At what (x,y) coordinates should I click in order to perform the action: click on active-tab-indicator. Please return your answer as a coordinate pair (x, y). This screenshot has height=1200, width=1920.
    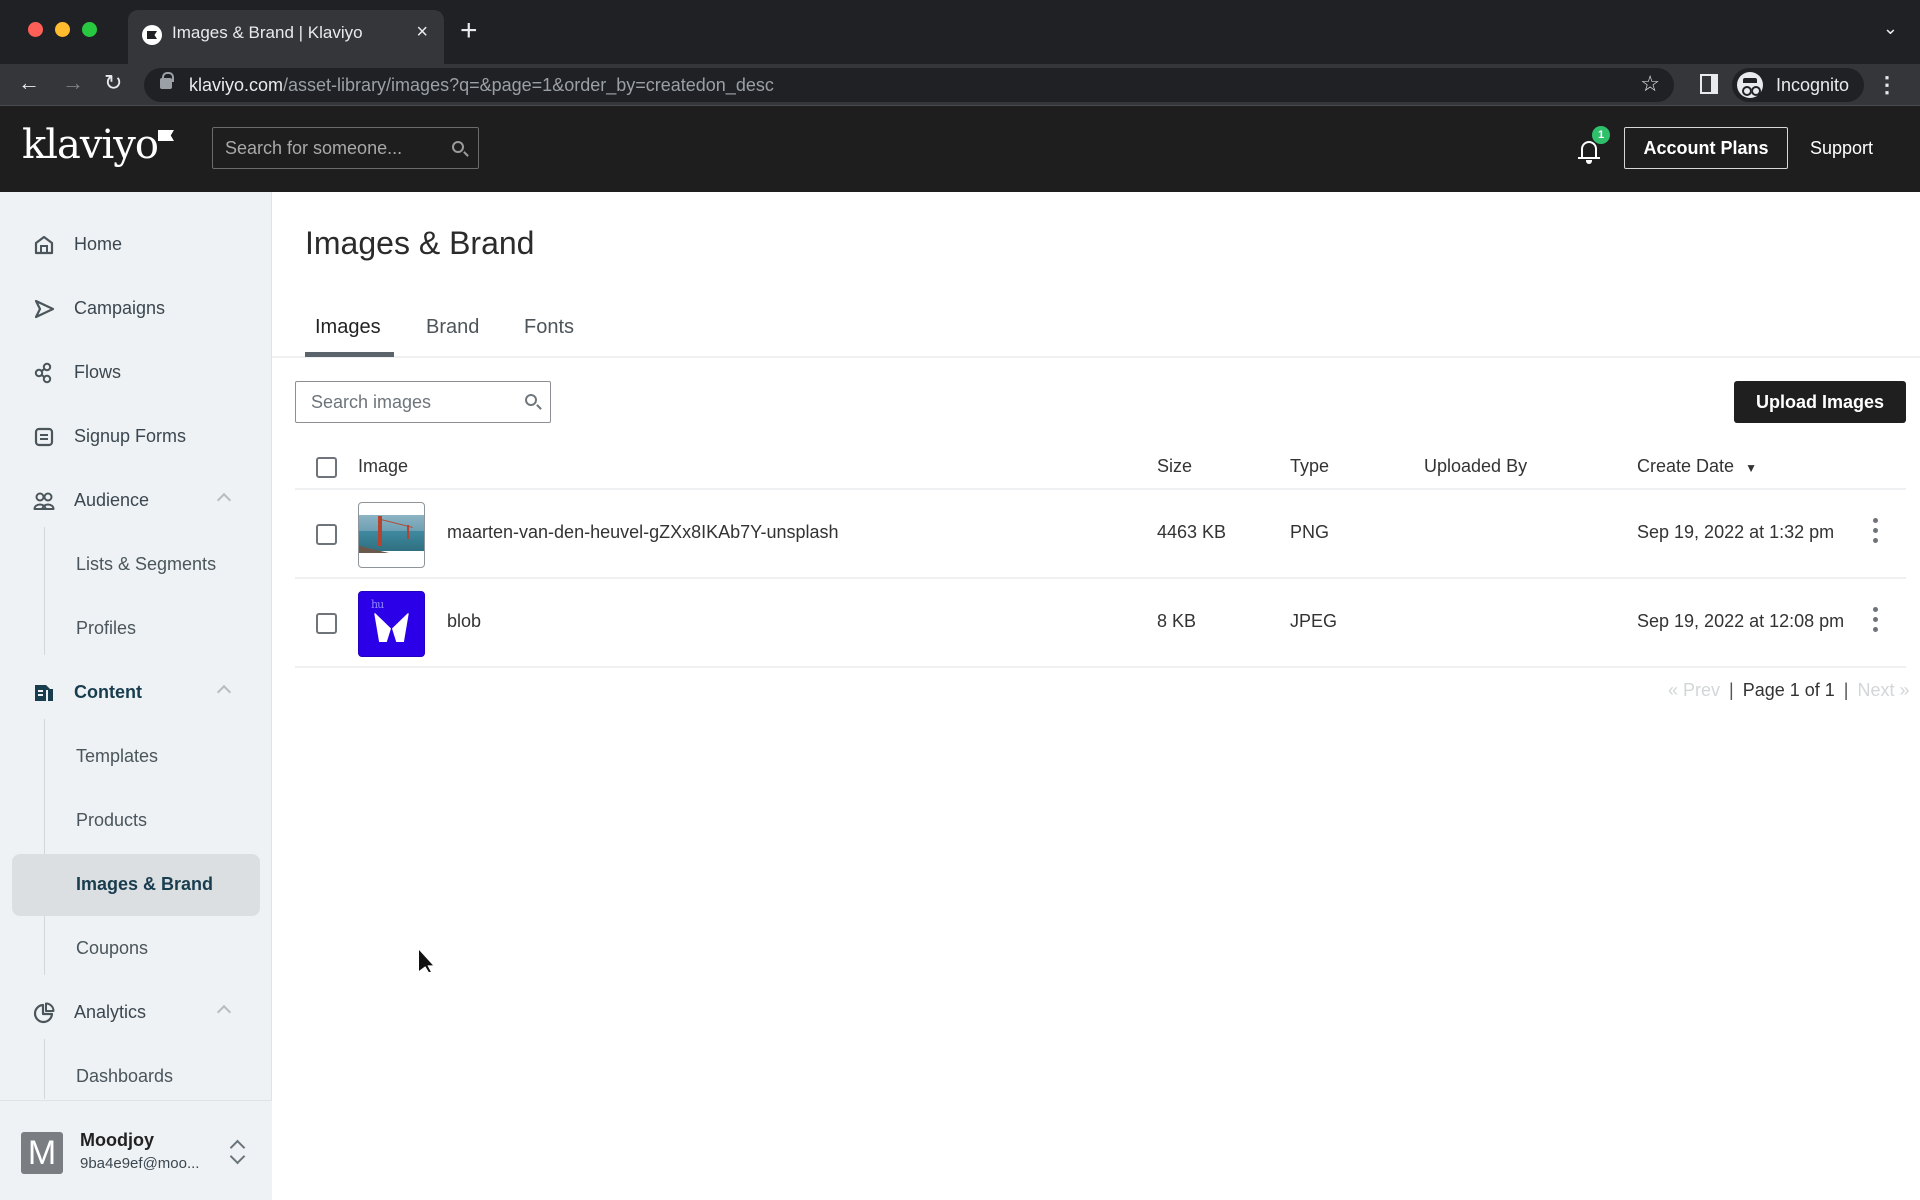
    Looking at the image, I should click on (349, 354).